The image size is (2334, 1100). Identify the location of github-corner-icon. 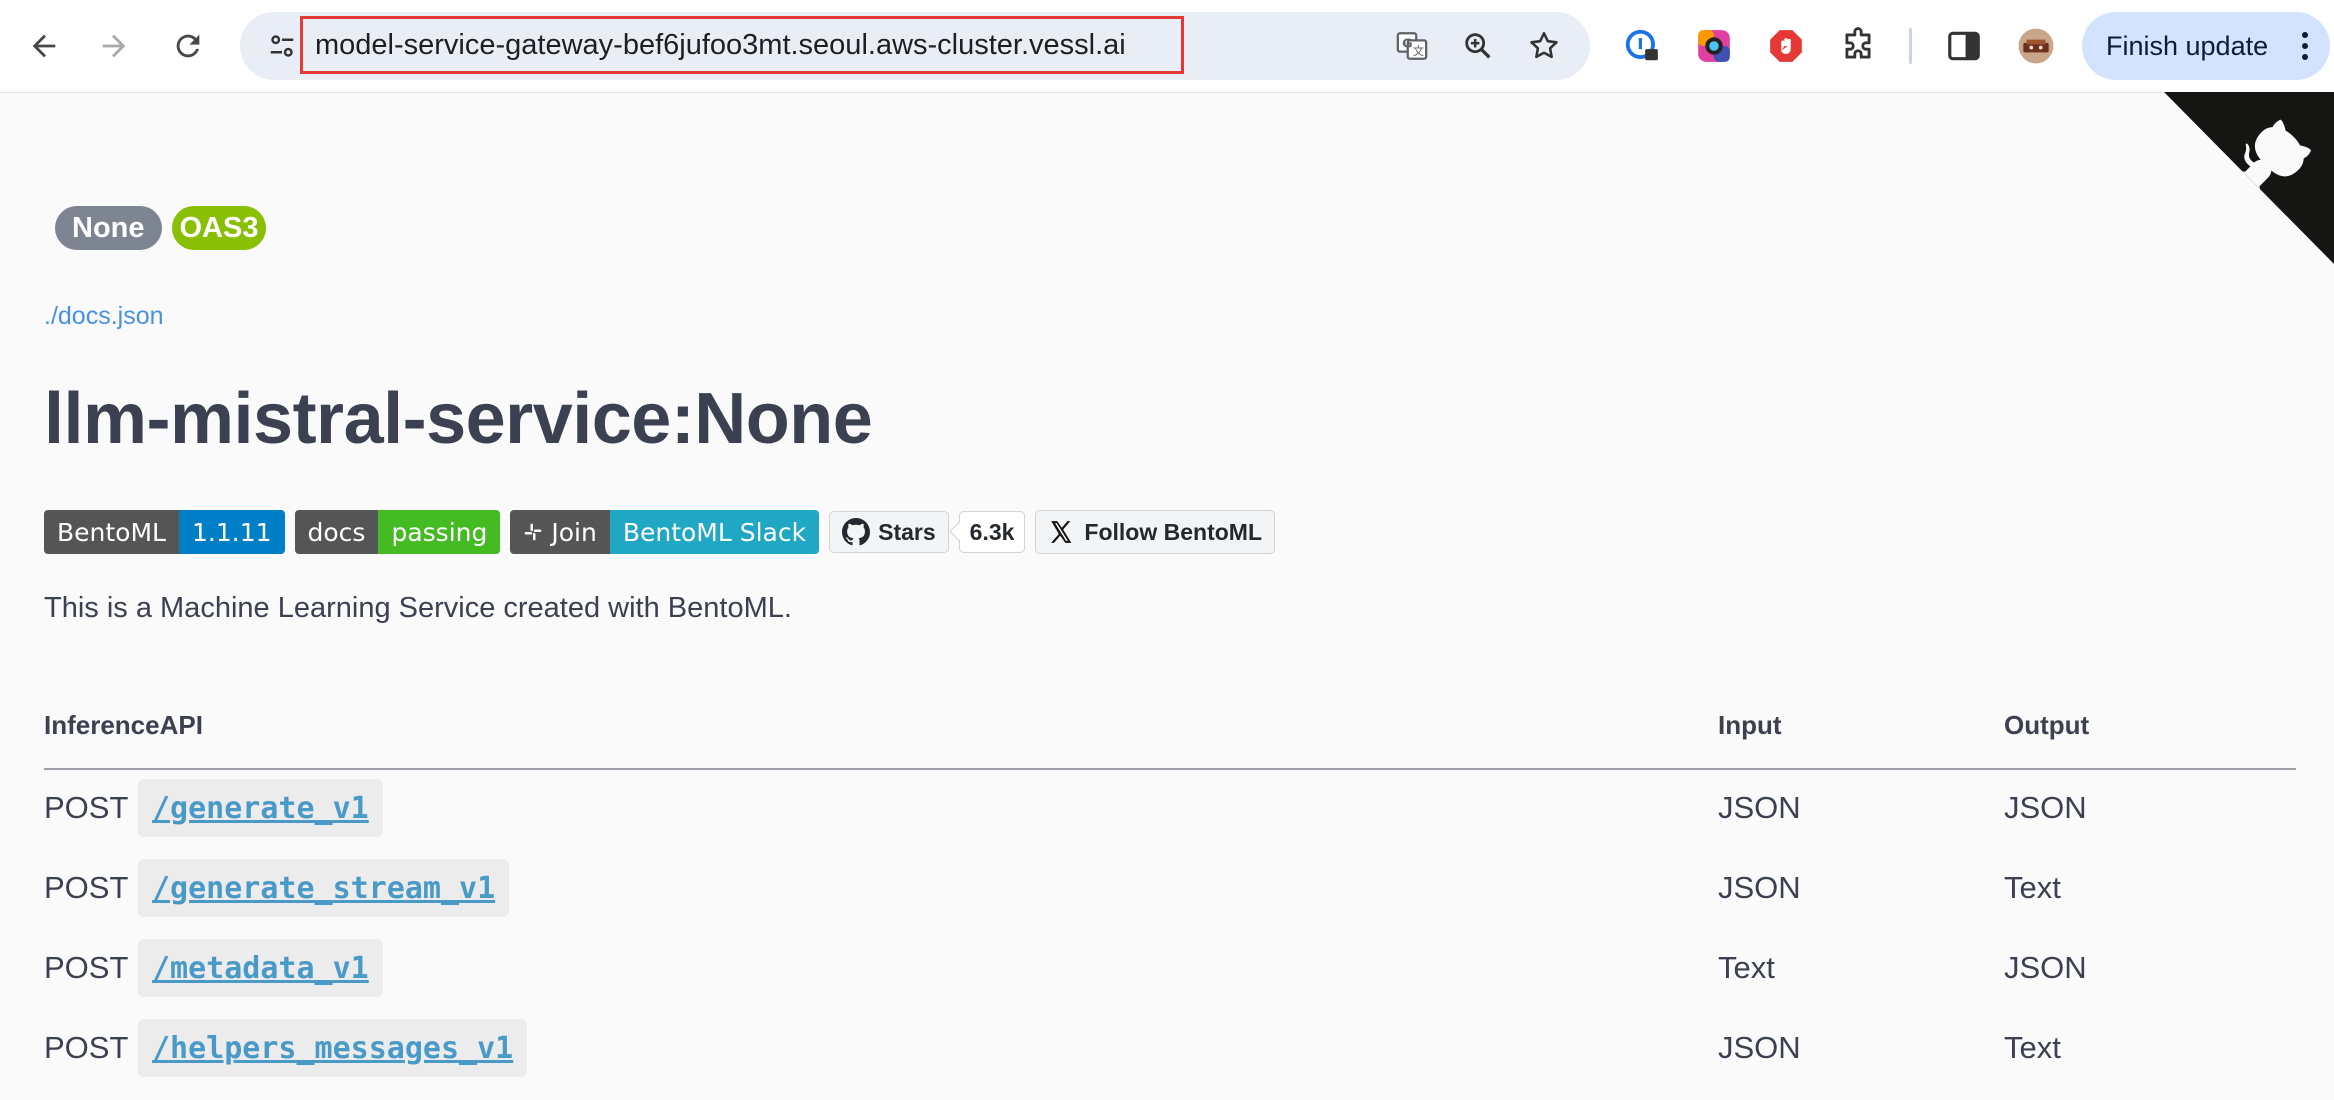
(2249, 178).